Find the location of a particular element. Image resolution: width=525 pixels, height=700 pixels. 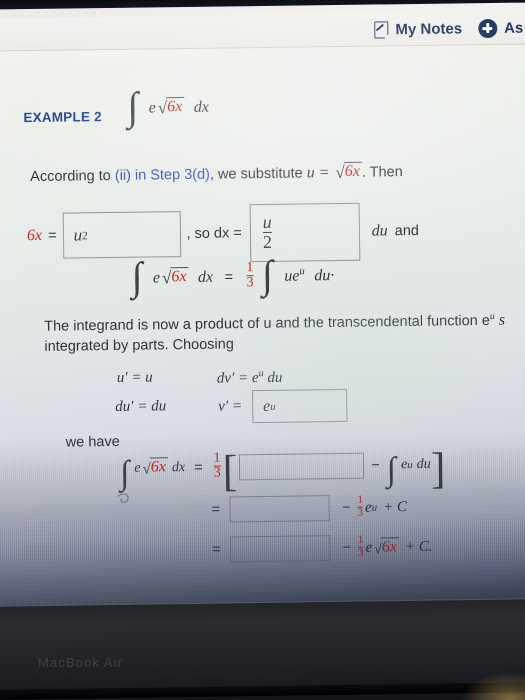

substitution-row: 6x = u2 , so dx = u 2 du and is located at coordinates (223, 233).